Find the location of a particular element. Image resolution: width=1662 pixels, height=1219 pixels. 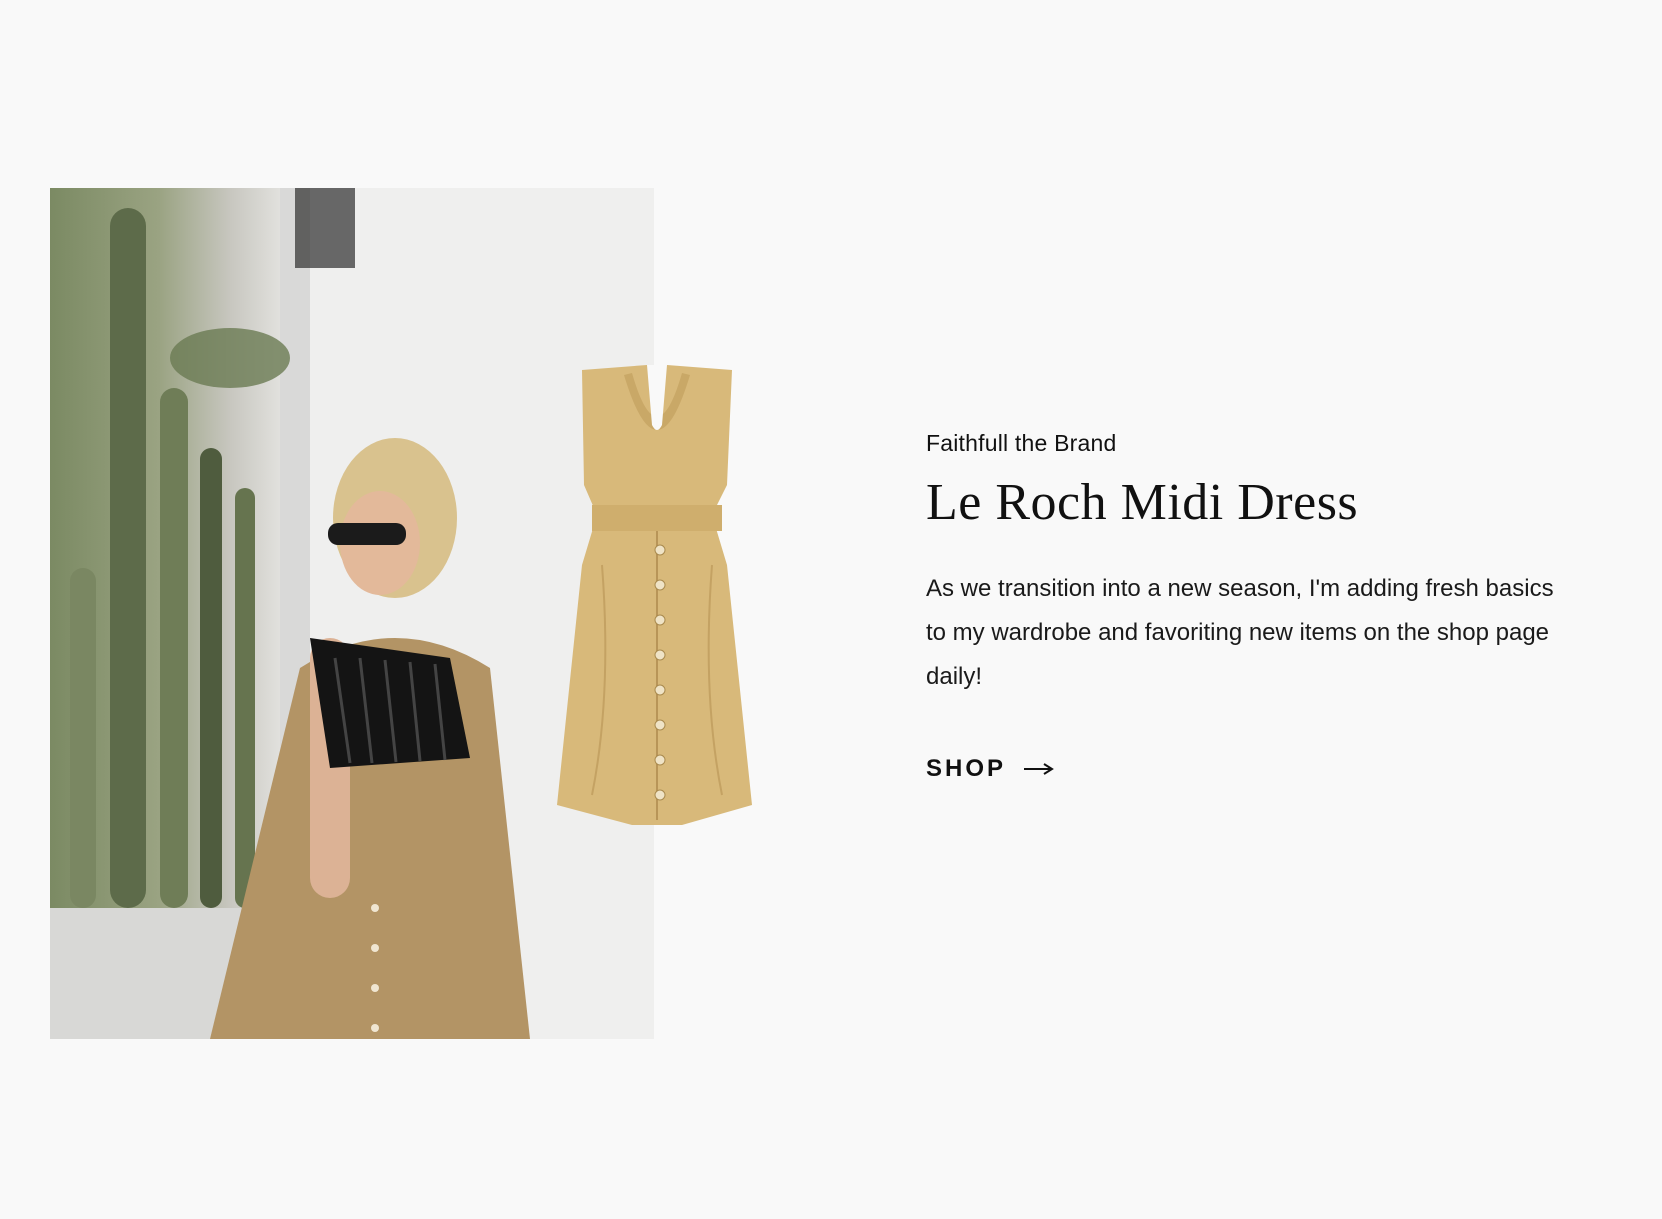

product-title: Le Roch Midi Dress is located at coordinates (1142, 502).